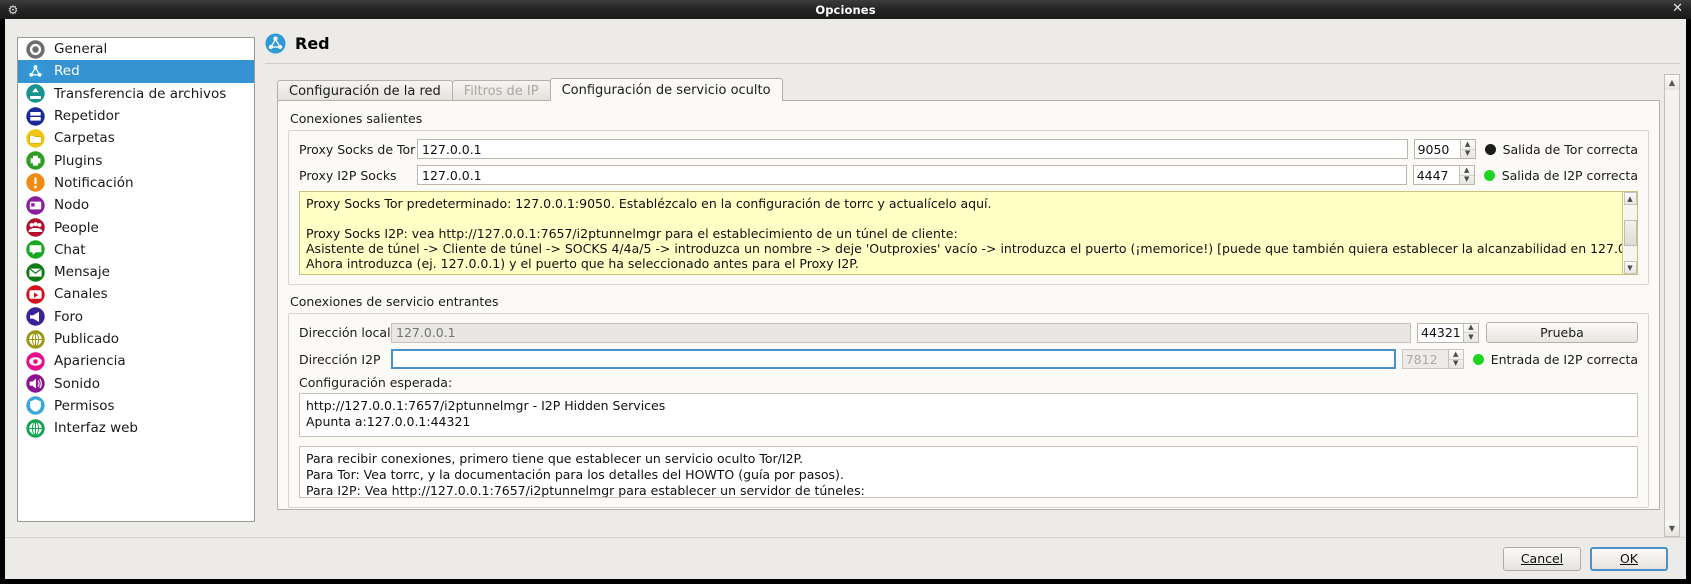  I want to click on file-transfer-icon, so click(35, 93).